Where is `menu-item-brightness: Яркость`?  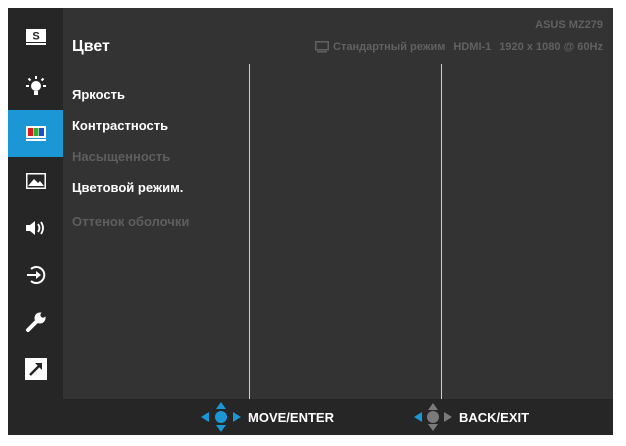
menu-item-brightness: Яркость is located at coordinates (98, 94).